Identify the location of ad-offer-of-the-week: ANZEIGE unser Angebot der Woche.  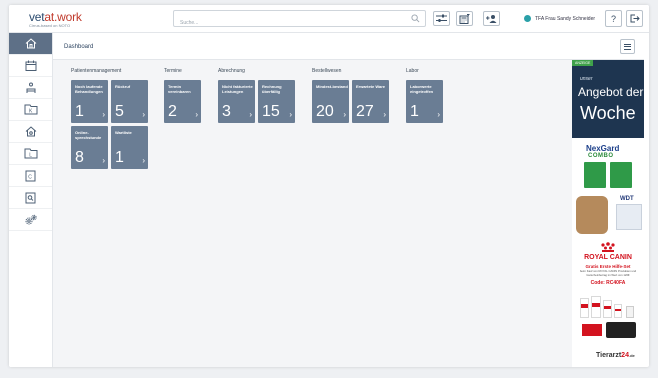
(608, 99).